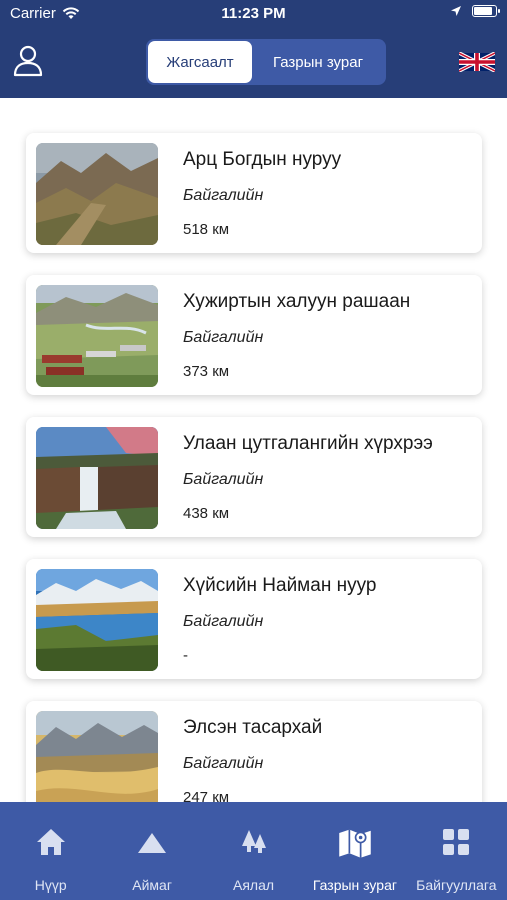  I want to click on place-distance: 247 км, so click(206, 795).